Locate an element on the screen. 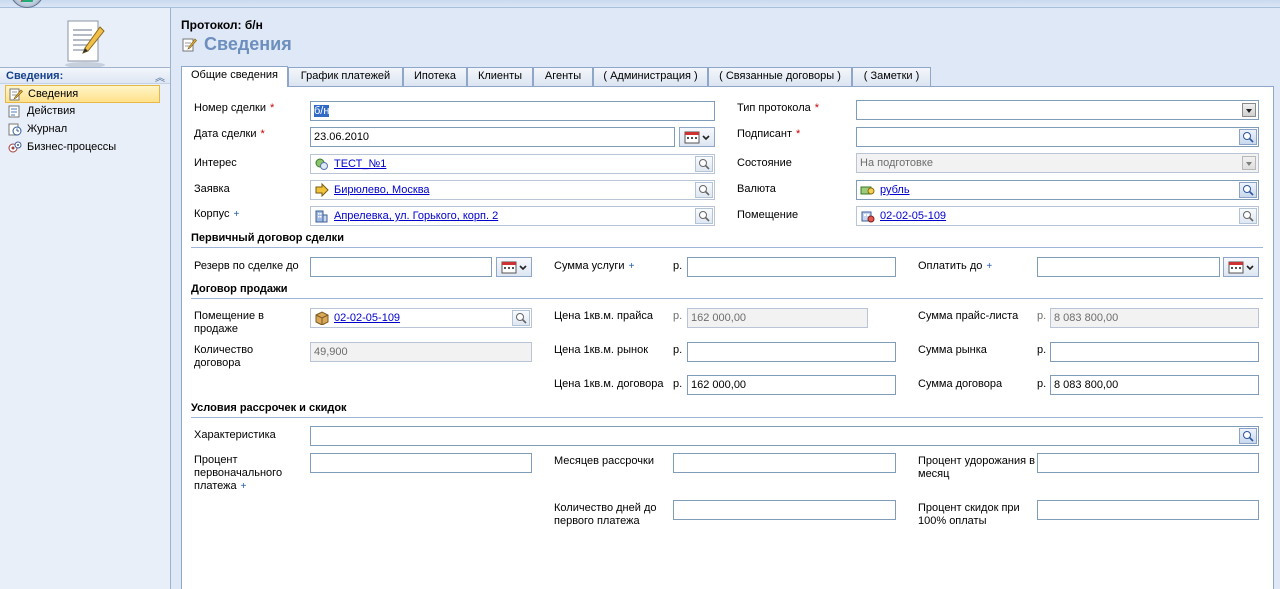  deal-number-label: Номер сделки * is located at coordinates (234, 108).